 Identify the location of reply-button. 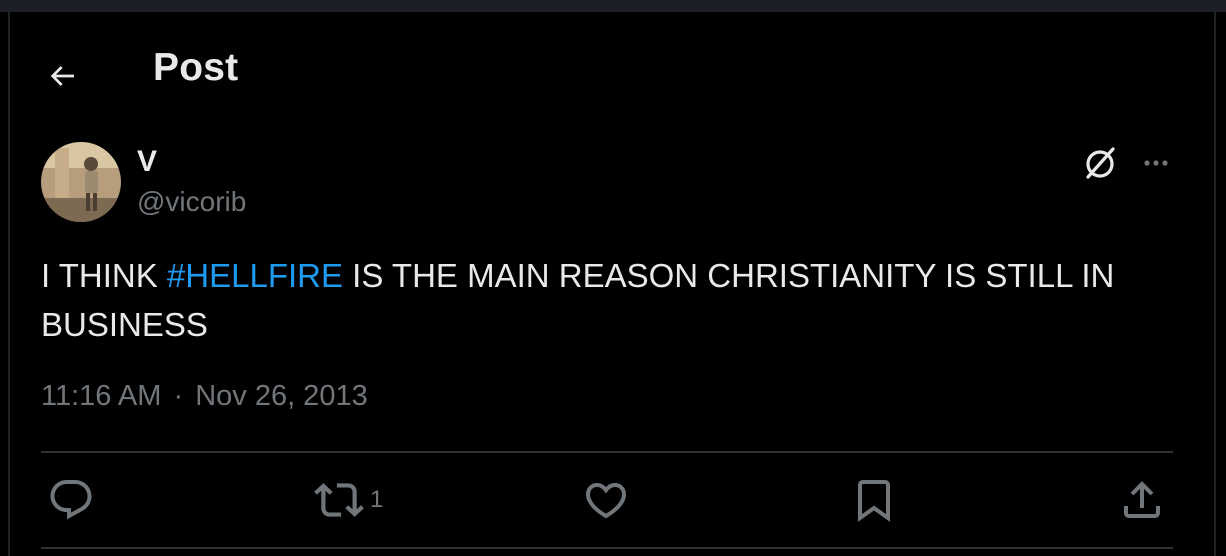
(71, 500).